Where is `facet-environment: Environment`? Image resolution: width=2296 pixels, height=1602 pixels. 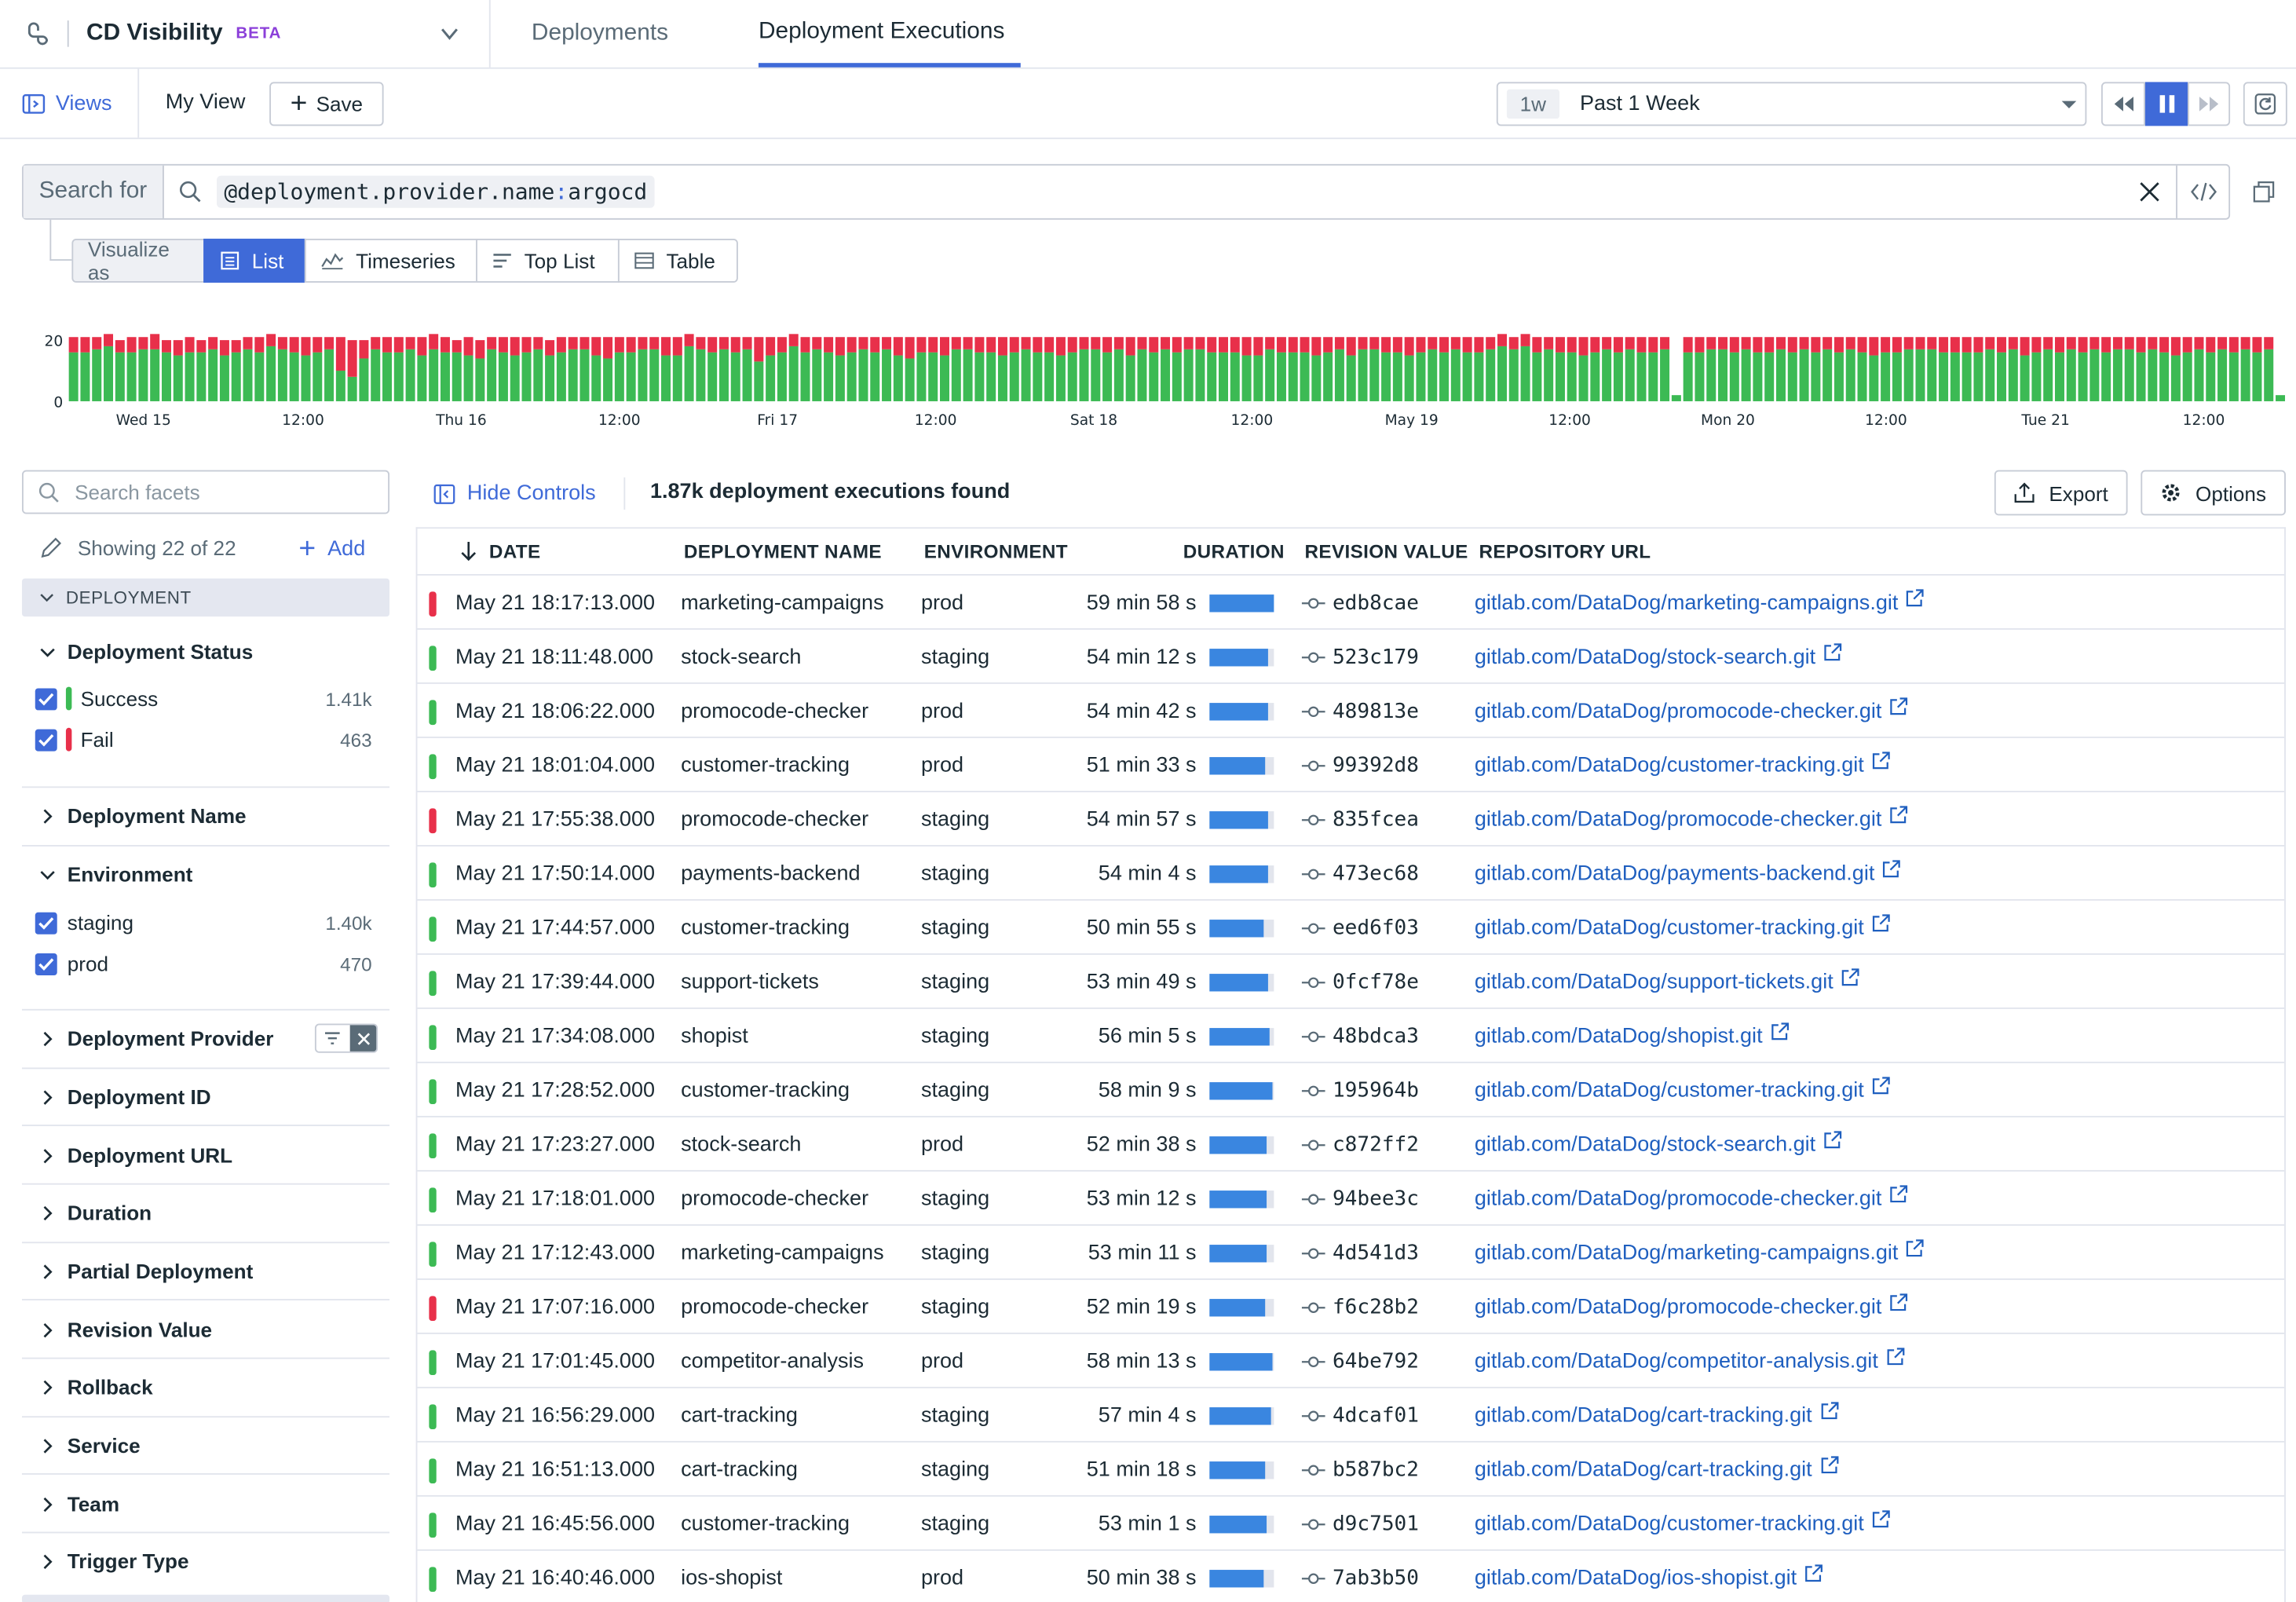 facet-environment: Environment is located at coordinates (206, 874).